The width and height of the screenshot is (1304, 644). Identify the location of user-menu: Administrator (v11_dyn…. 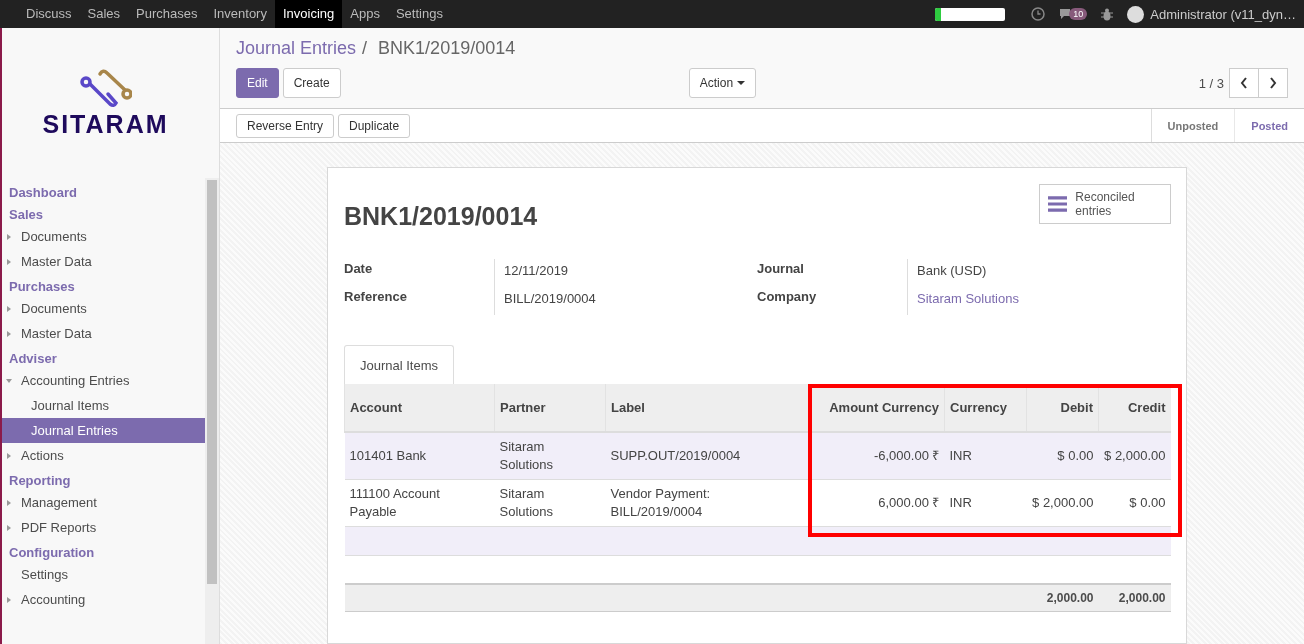
(1223, 14).